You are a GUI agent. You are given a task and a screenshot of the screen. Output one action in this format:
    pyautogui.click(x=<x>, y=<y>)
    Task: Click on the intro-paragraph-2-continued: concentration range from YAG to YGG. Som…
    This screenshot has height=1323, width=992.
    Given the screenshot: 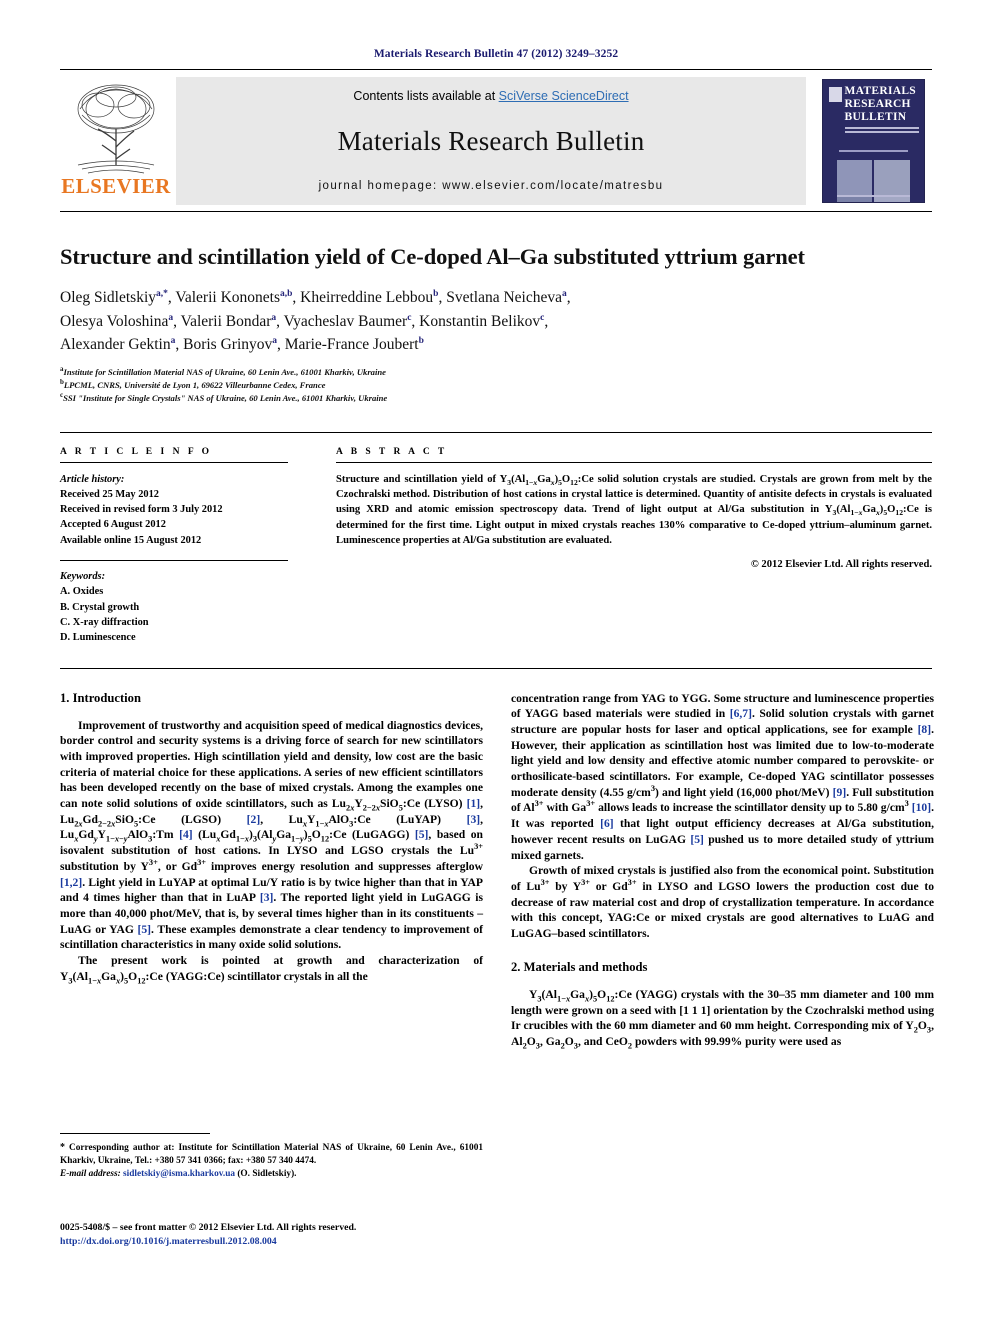 What is the action you would take?
    pyautogui.click(x=723, y=776)
    